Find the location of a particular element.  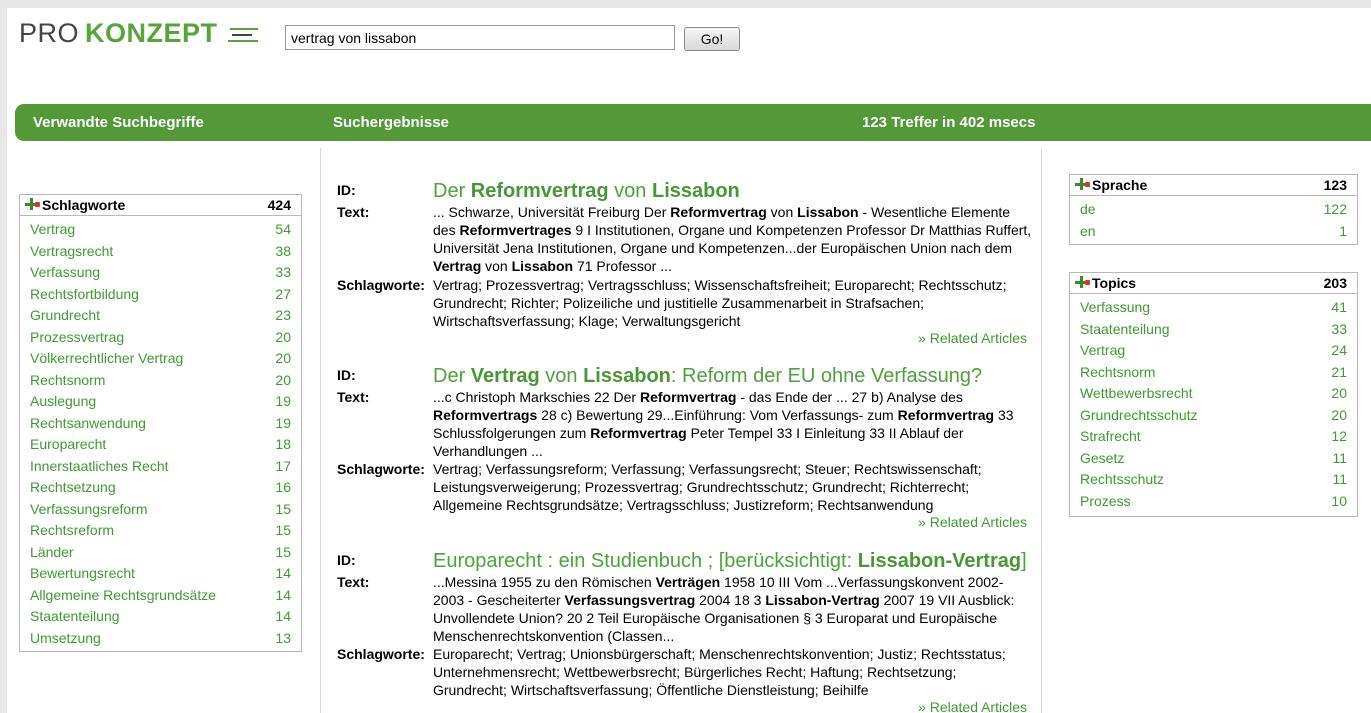

facet-item-term: de is located at coordinates (1088, 209).